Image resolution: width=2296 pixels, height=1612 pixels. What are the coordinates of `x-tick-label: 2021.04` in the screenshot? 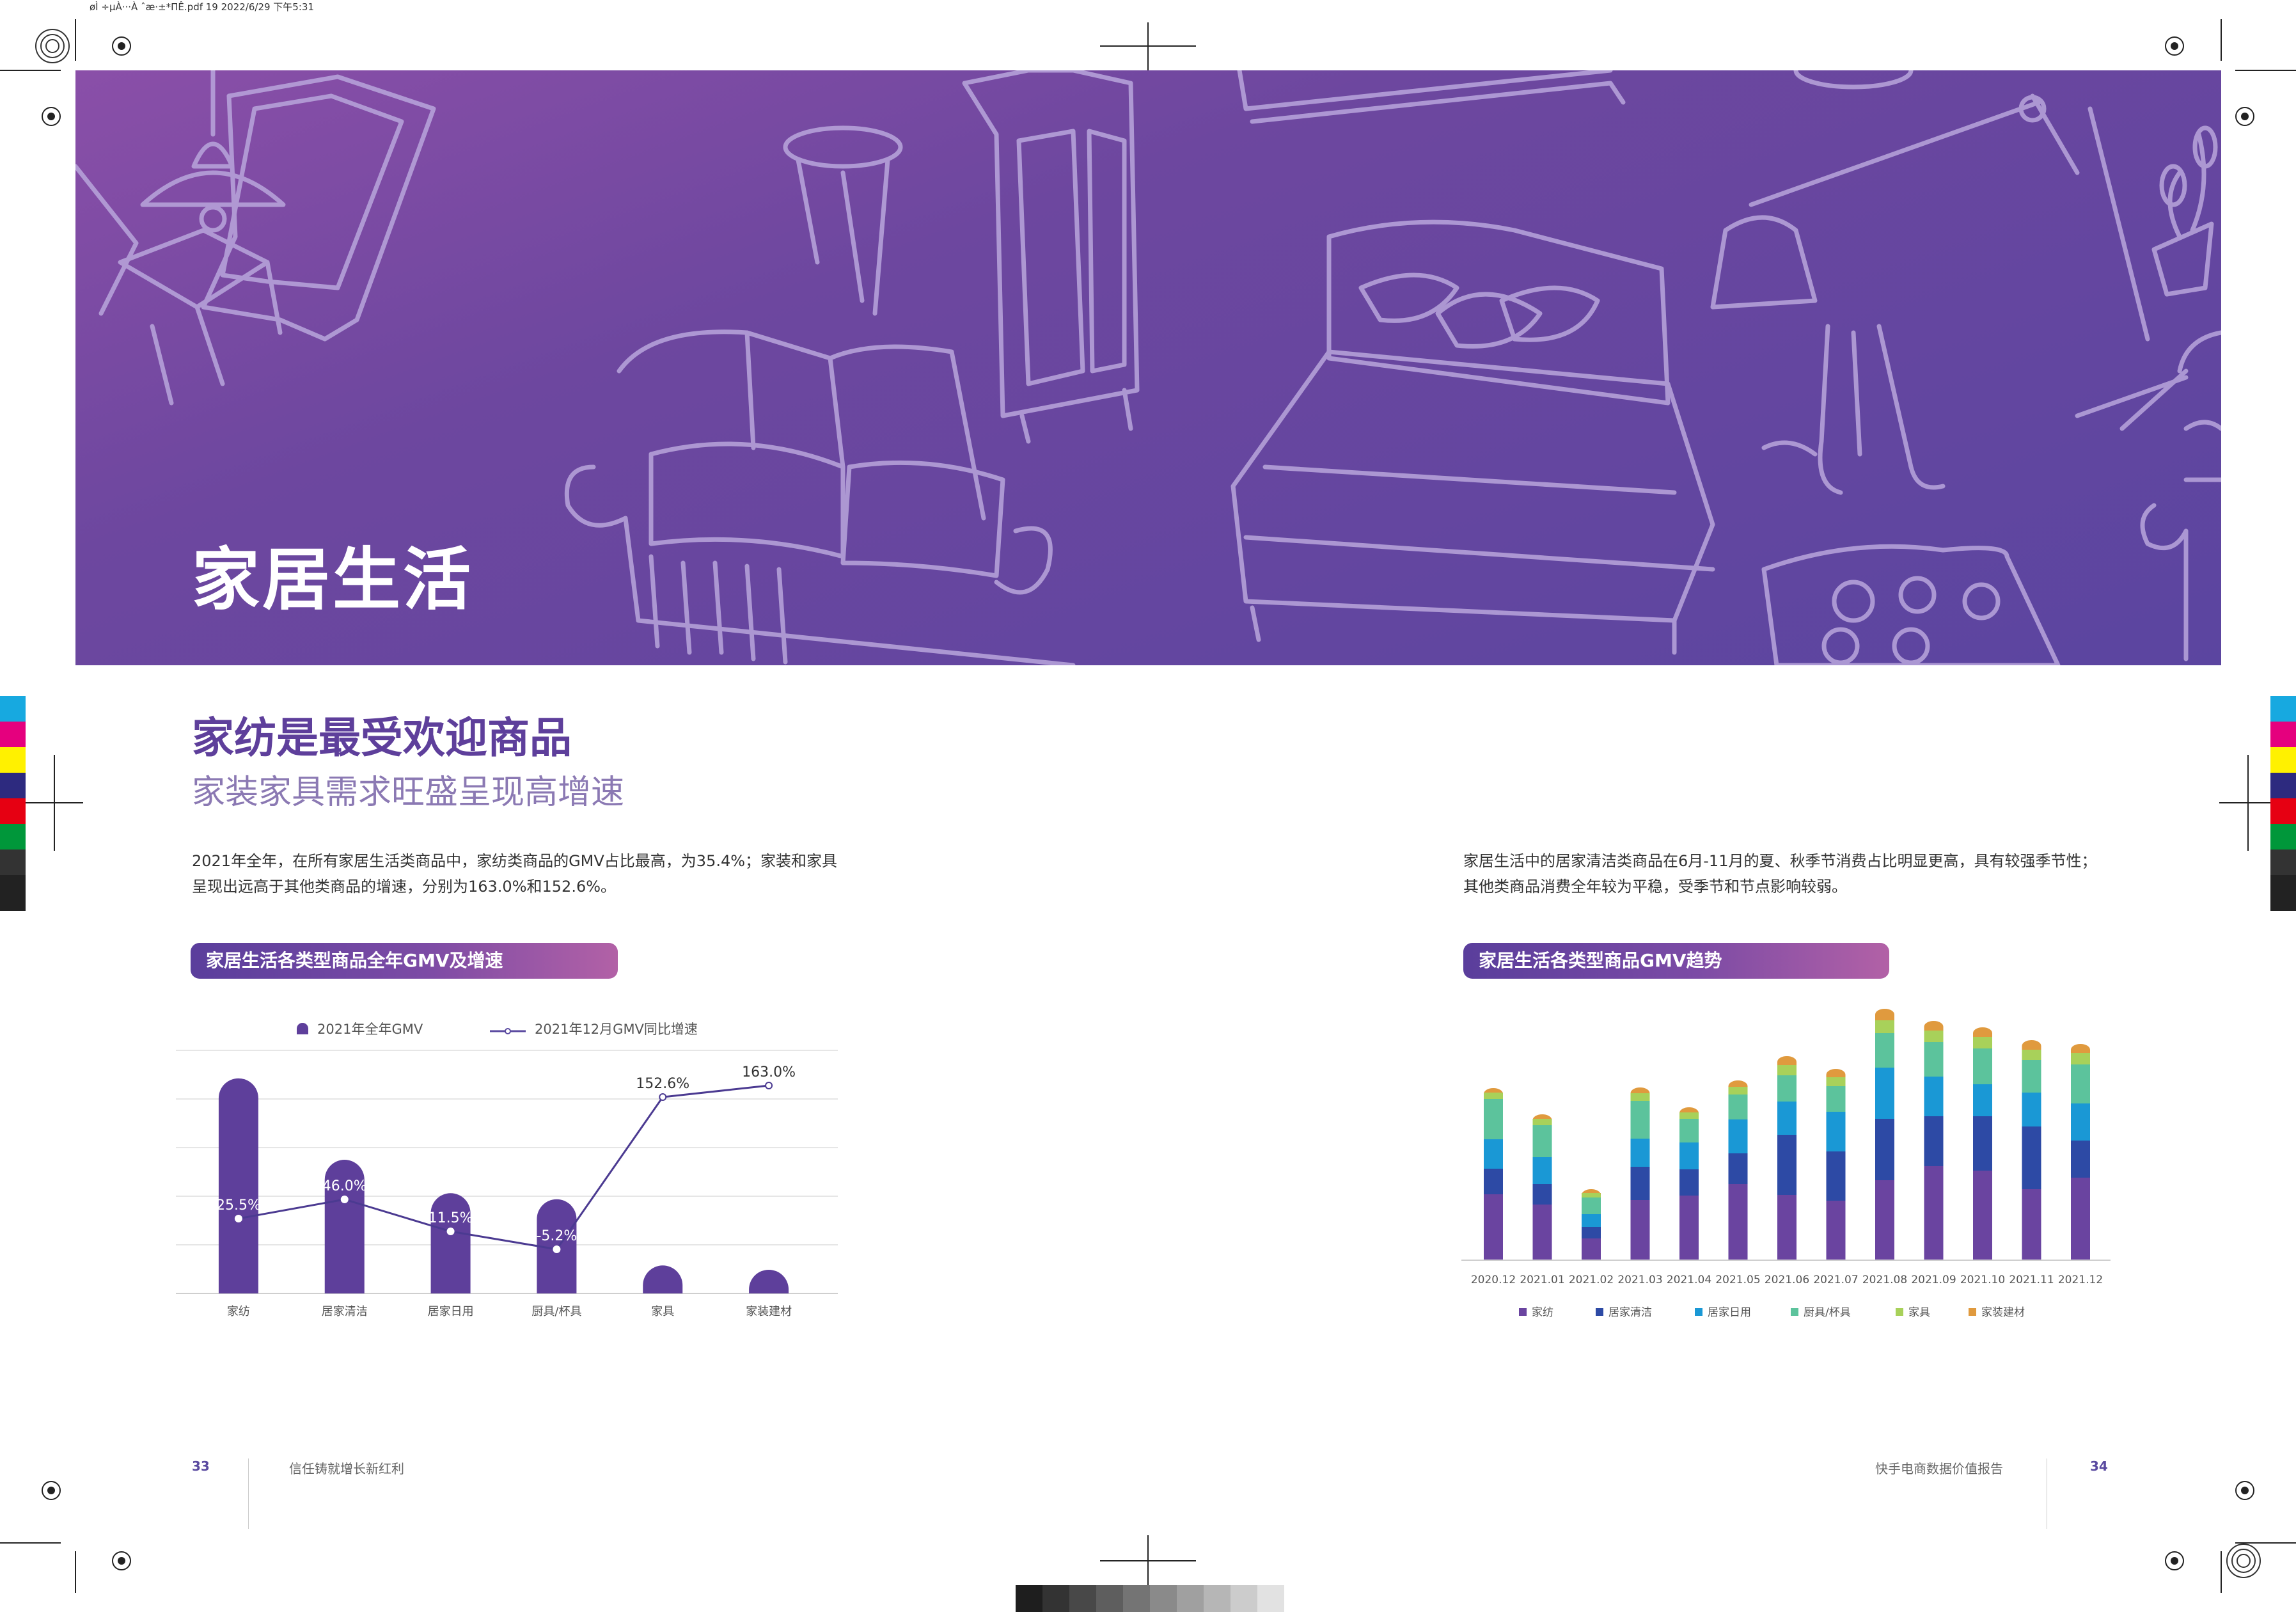 It's located at (1689, 1280).